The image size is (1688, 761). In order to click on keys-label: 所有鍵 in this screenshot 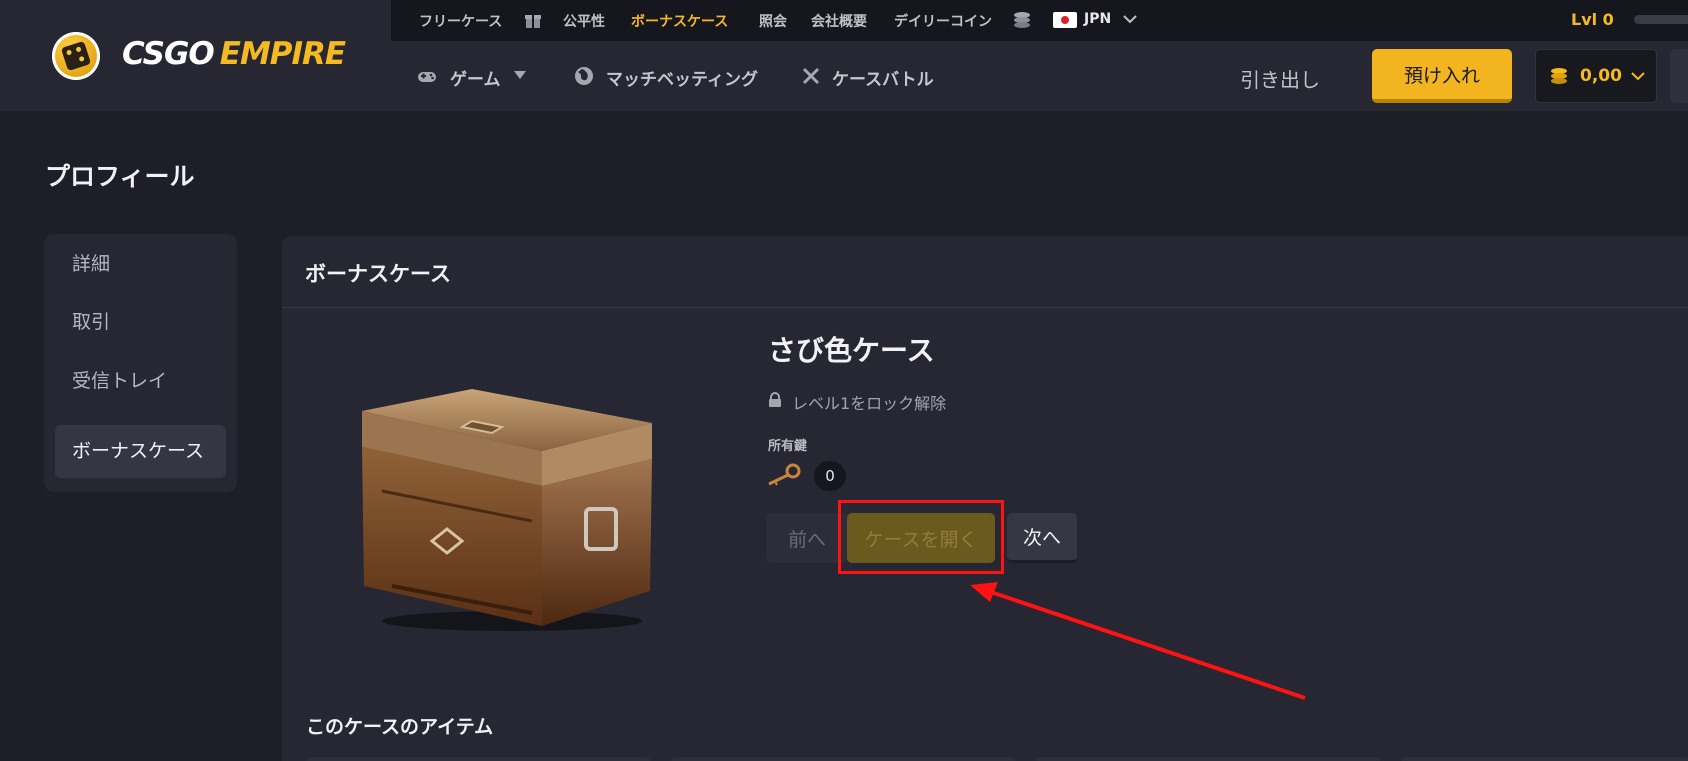, I will do `click(788, 446)`.